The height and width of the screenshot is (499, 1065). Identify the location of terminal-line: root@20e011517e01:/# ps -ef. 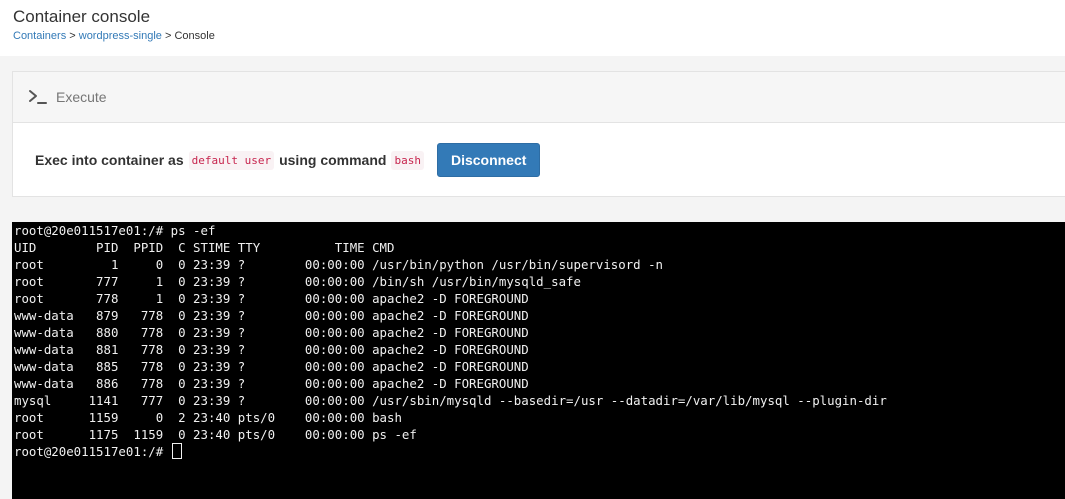
(115, 230).